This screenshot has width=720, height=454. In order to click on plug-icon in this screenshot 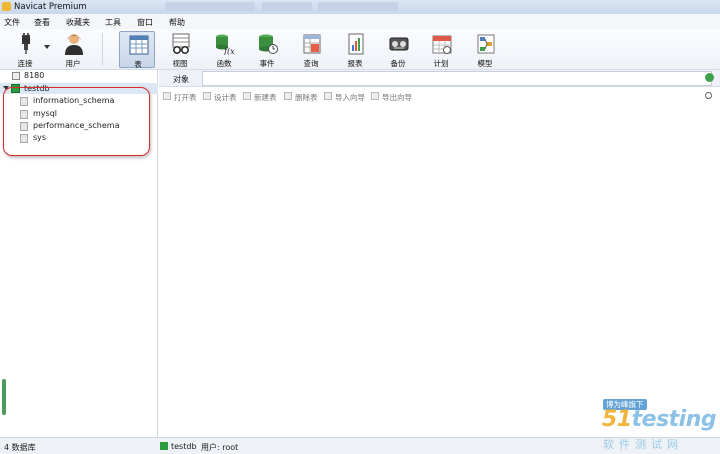, I will do `click(26, 43)`.